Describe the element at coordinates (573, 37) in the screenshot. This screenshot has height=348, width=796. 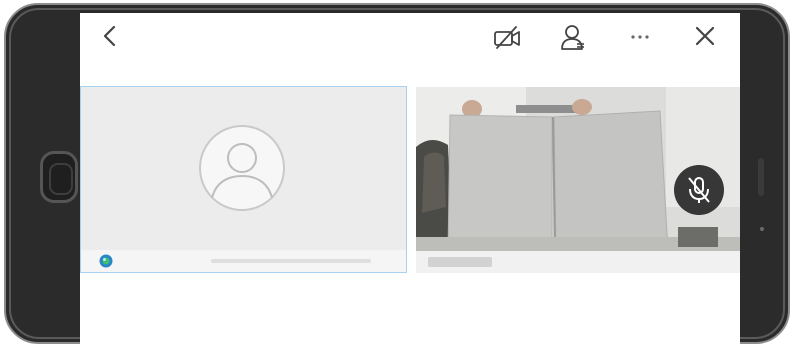
I see `user-icon` at that location.